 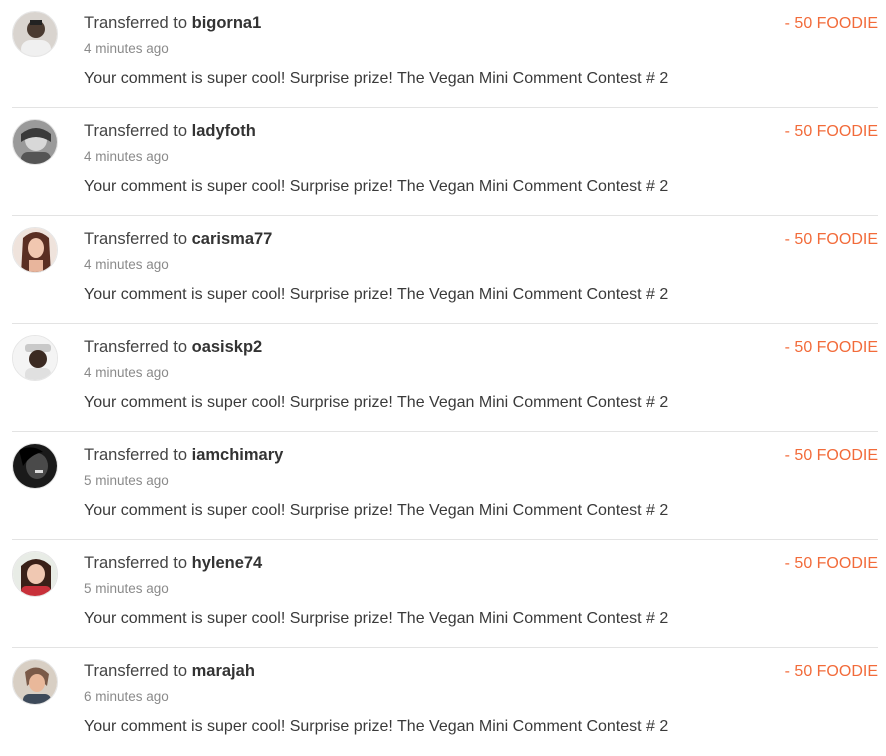 I want to click on recipient-link: oasiskp2, so click(x=227, y=347).